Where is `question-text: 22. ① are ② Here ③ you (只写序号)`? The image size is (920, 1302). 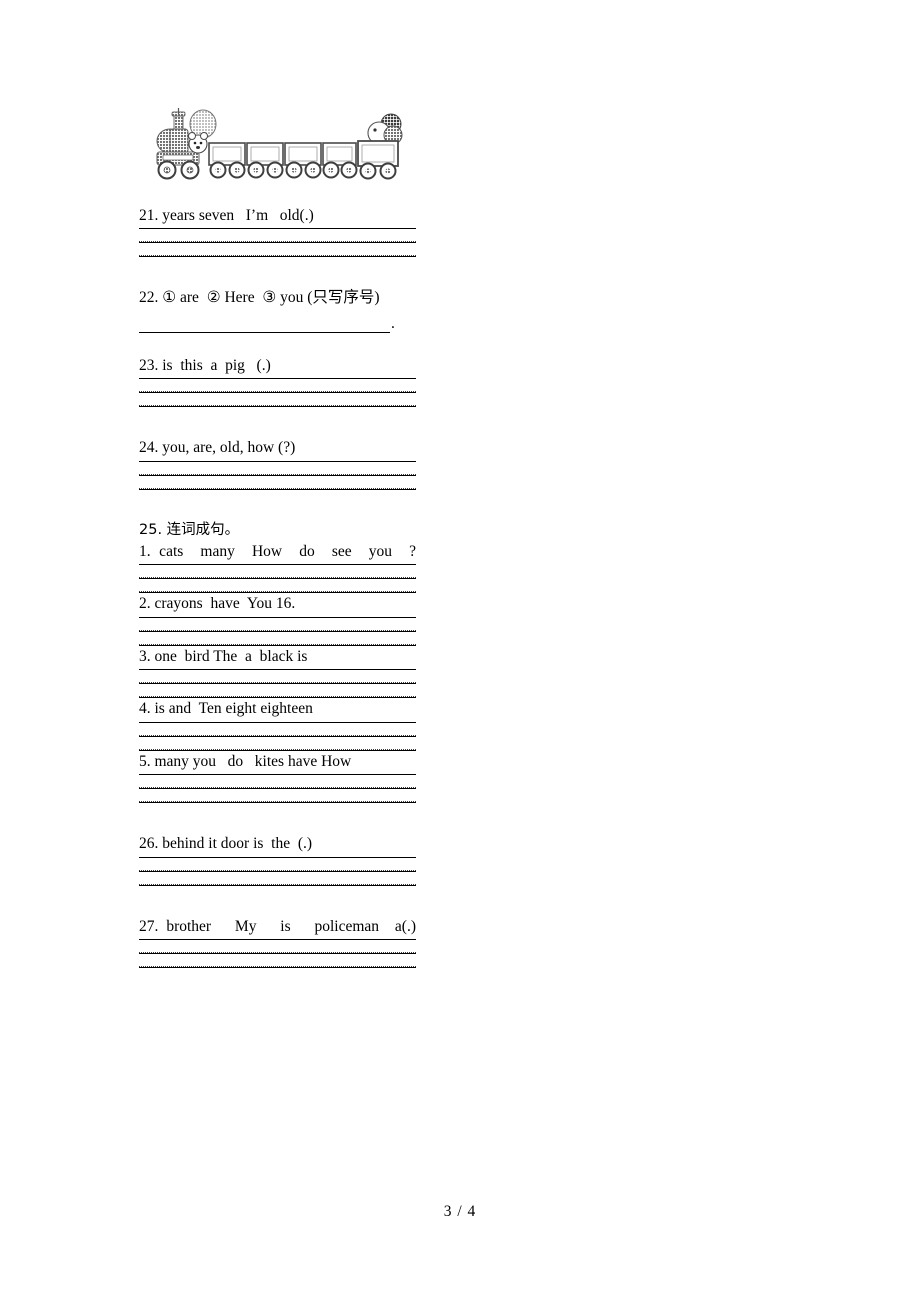
question-text: 22. ① are ② Here ③ you (只写序号) is located at coordinates (259, 298).